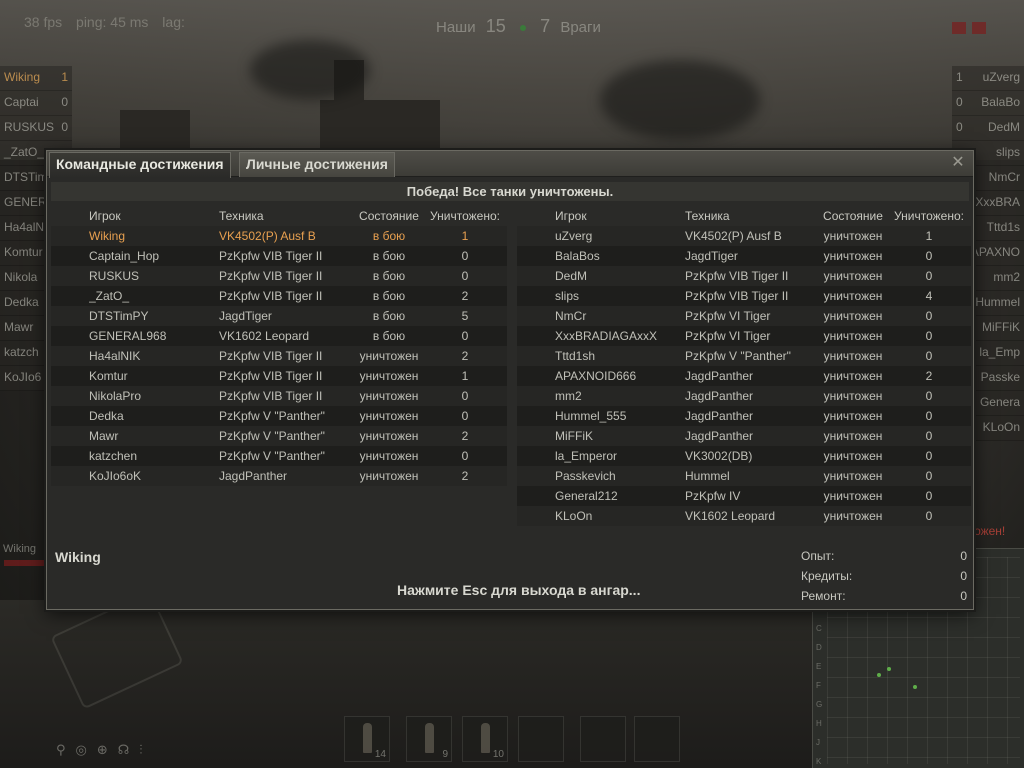 The image size is (1024, 768). Describe the element at coordinates (1003, 127) in the screenshot. I see `enemy-name: DedM` at that location.